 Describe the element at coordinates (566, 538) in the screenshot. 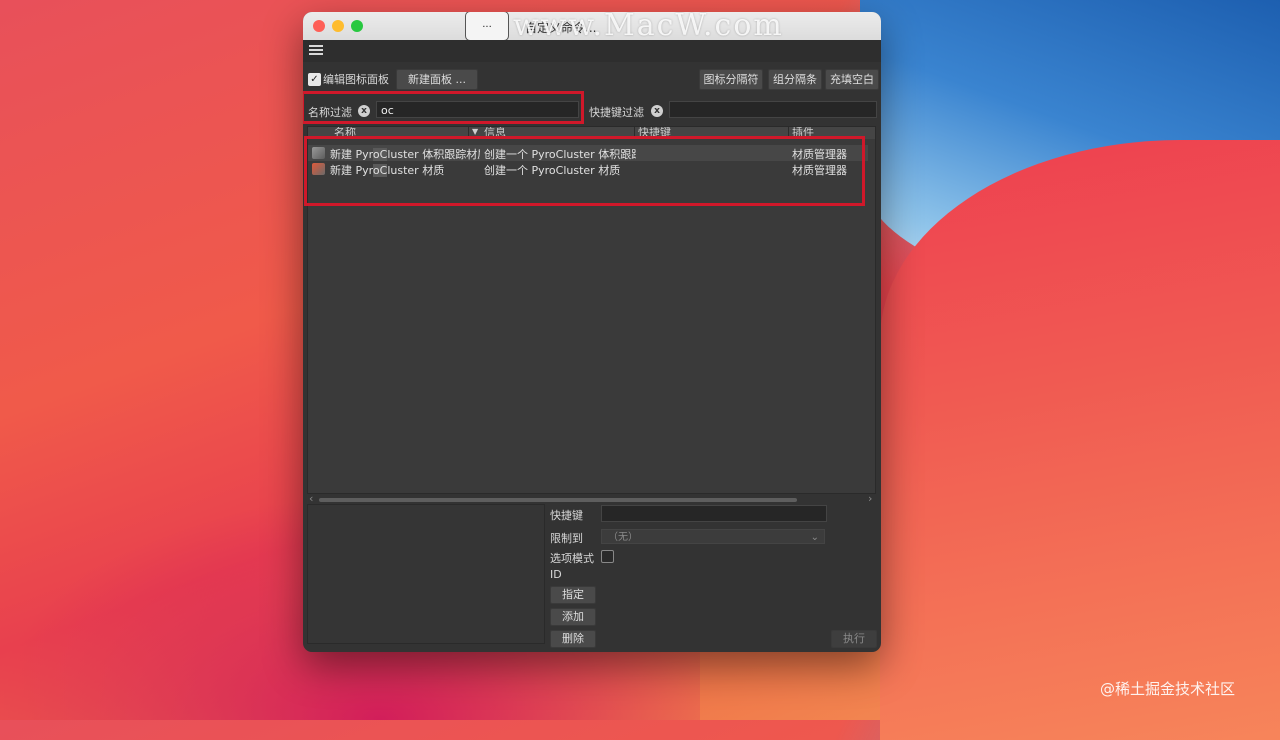

I see `restrict-to-label: 限制到` at that location.